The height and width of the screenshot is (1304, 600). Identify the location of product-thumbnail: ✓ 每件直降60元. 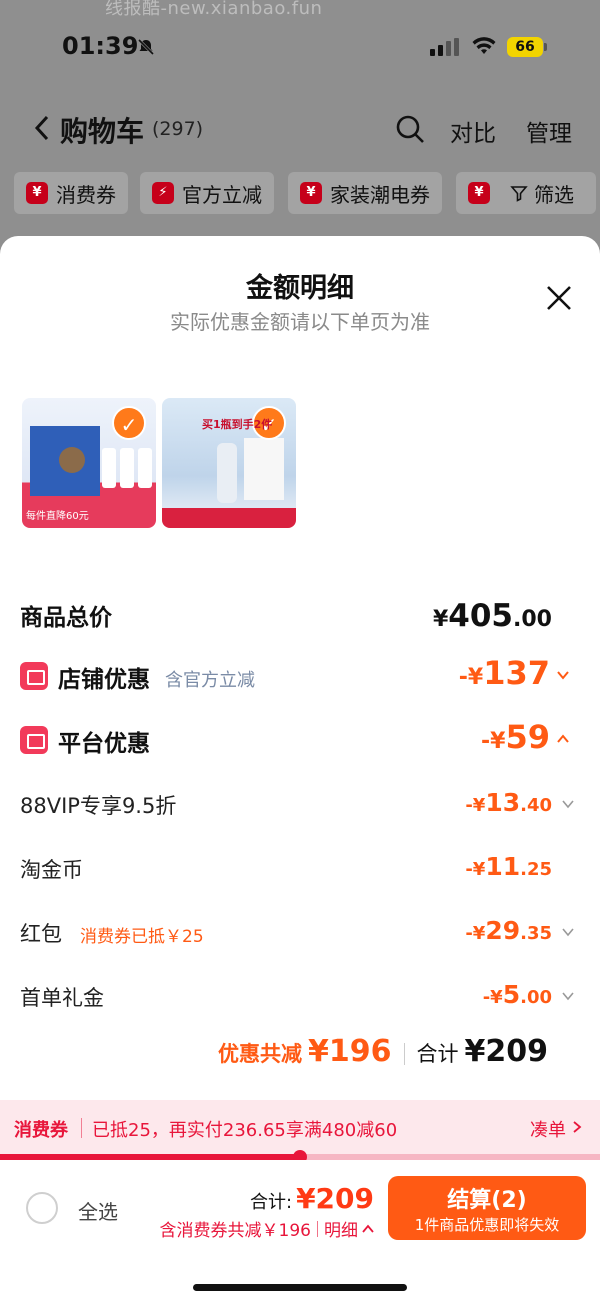
(89, 463).